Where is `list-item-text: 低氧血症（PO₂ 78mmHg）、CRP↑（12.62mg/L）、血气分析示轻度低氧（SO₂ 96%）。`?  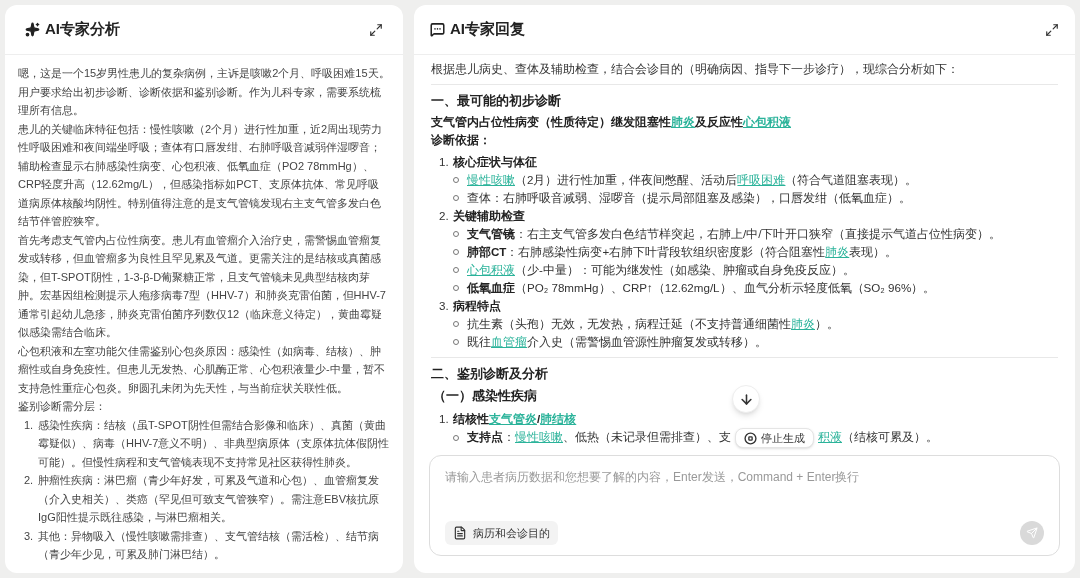 list-item-text: 低氧血症（PO₂ 78mmHg）、CRP↑（12.62mg/L）、血气分析示轻度低氧（SO₂ 96%）。 is located at coordinates (701, 288).